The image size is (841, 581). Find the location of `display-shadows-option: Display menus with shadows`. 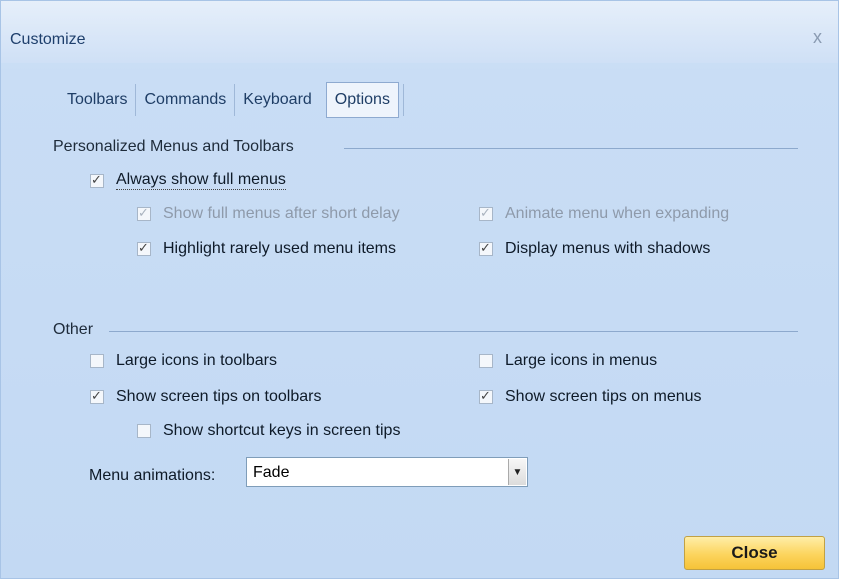

display-shadows-option: Display menus with shadows is located at coordinates (594, 249).